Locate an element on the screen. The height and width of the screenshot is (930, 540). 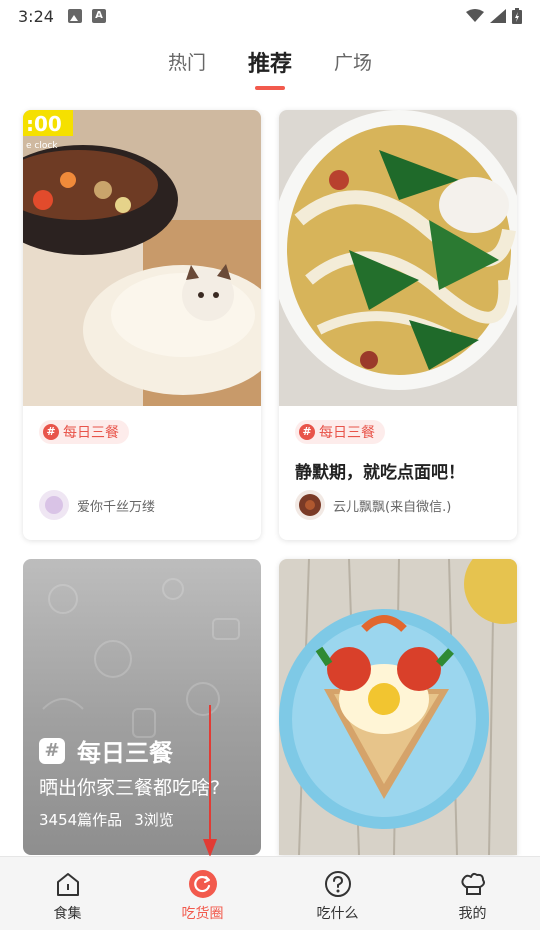
chef-hat-icon is located at coordinates (472, 883).